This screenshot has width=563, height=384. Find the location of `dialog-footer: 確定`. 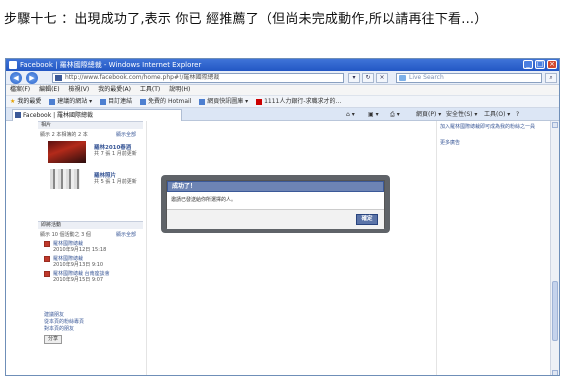

dialog-footer: 確定 is located at coordinates (275, 219).